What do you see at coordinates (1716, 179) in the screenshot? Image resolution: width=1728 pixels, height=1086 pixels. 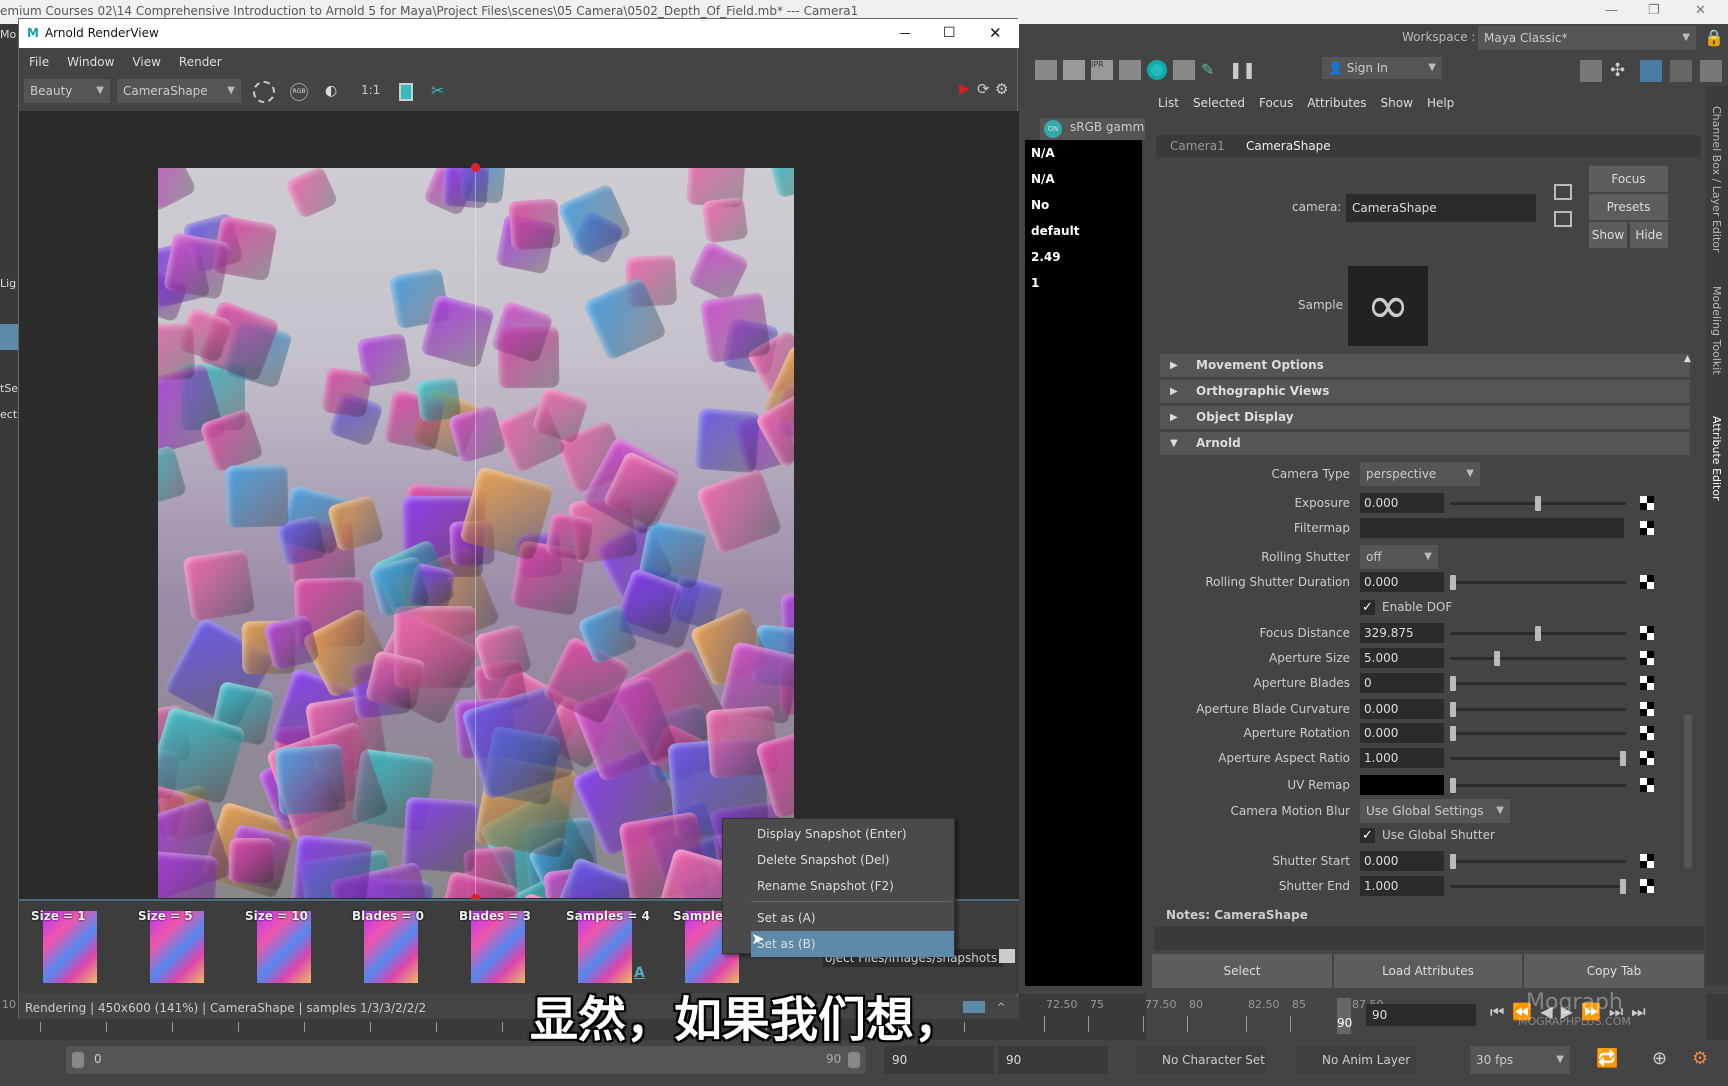 I see `tab-channel-box: Channel Box / Layer Editor` at bounding box center [1716, 179].